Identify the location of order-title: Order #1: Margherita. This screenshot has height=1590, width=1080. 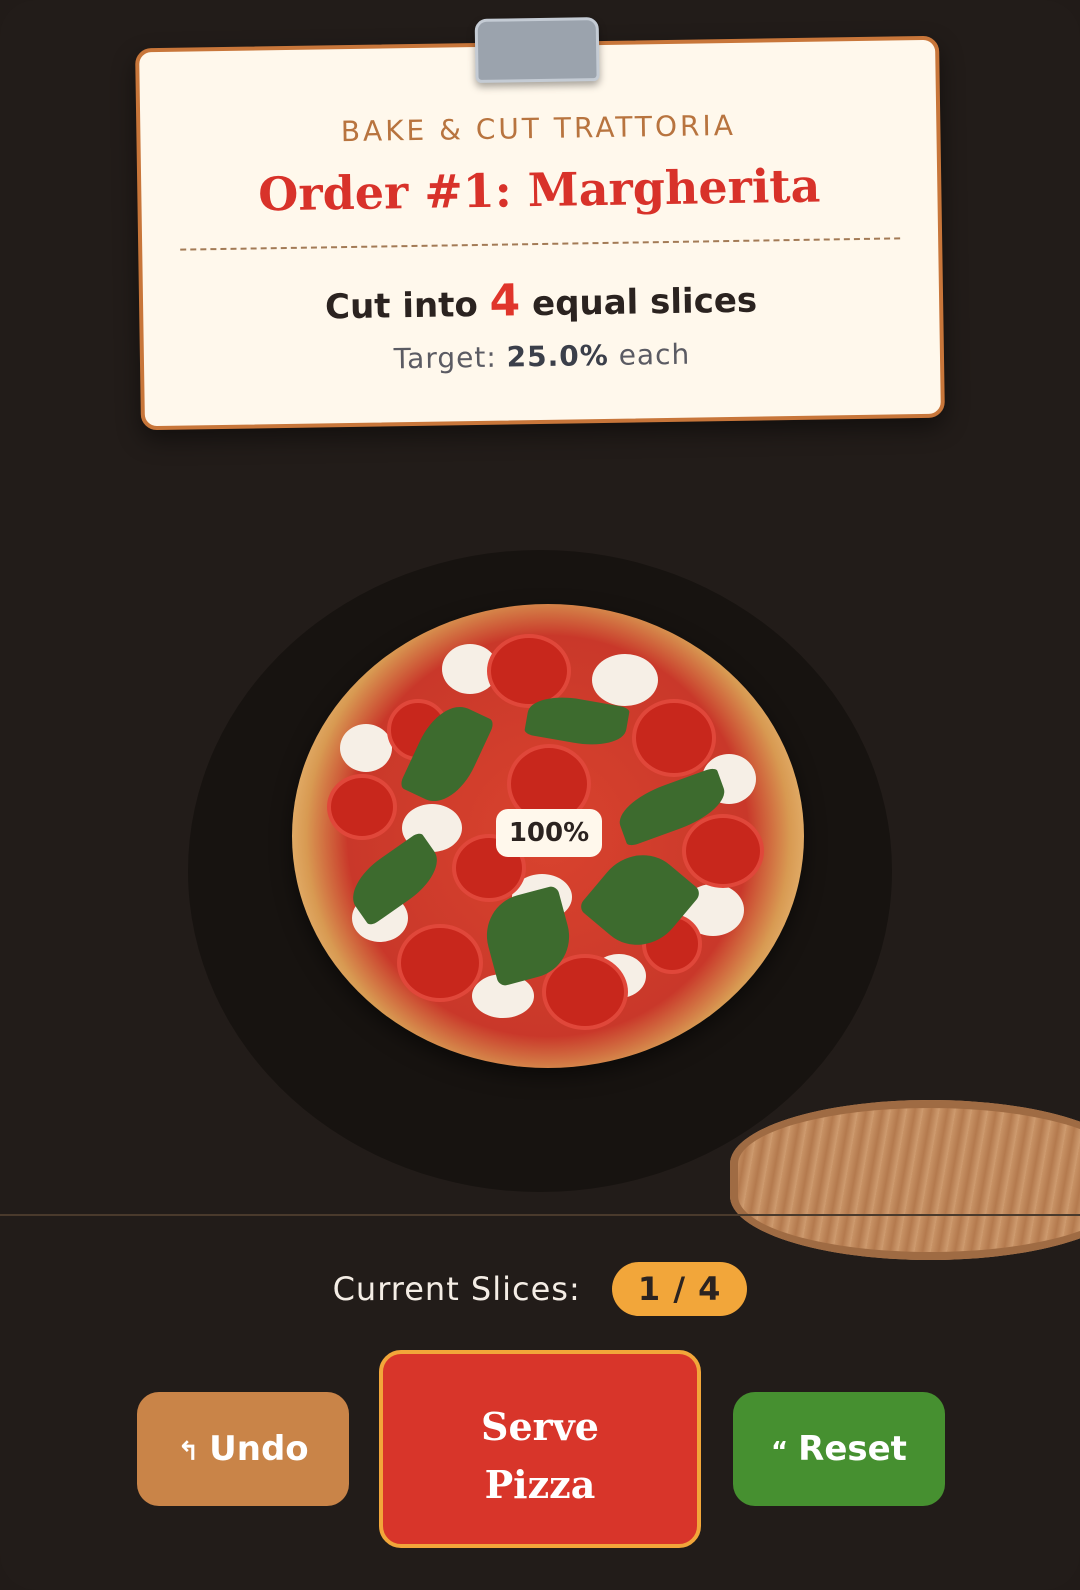
(539, 190).